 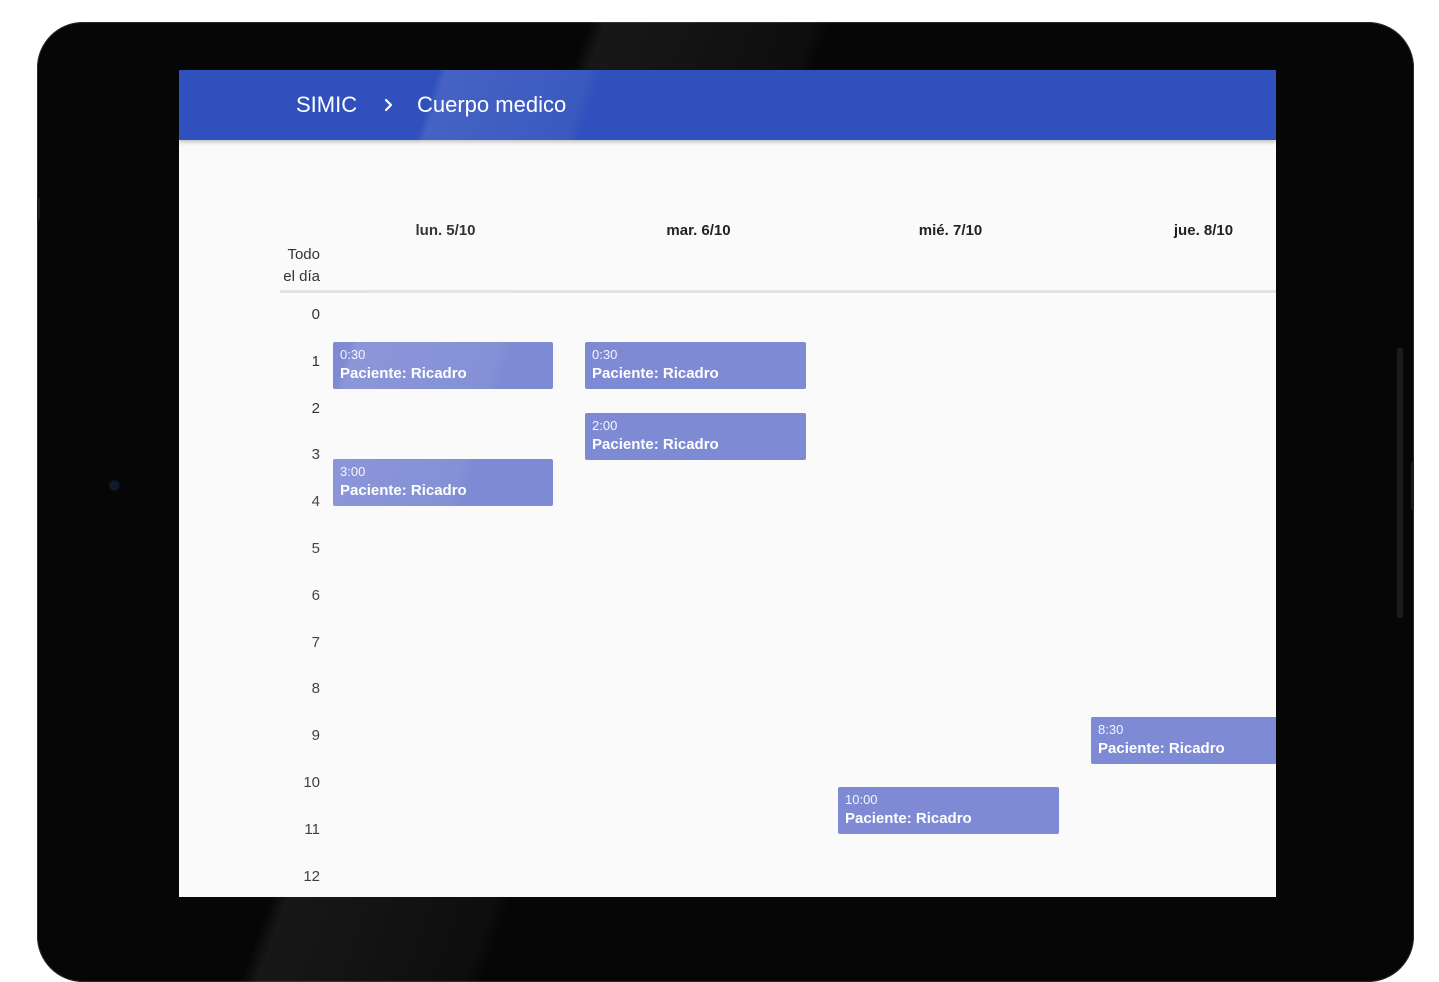 I want to click on event-time: 10:00, so click(x=861, y=799).